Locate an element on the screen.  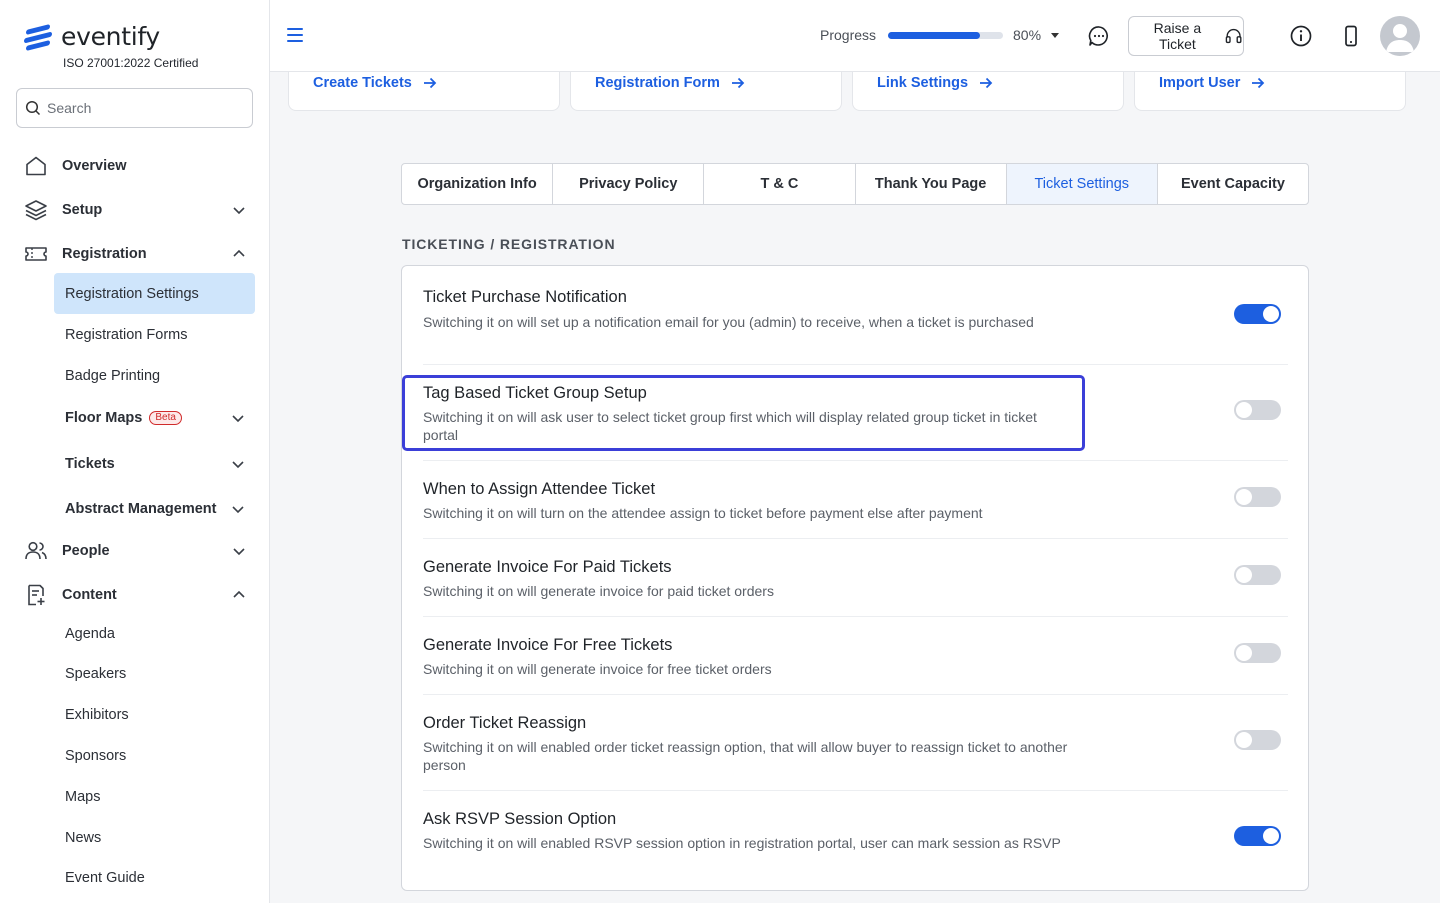
nav-registration-settings-label: Registration Settings is located at coordinates (132, 294).